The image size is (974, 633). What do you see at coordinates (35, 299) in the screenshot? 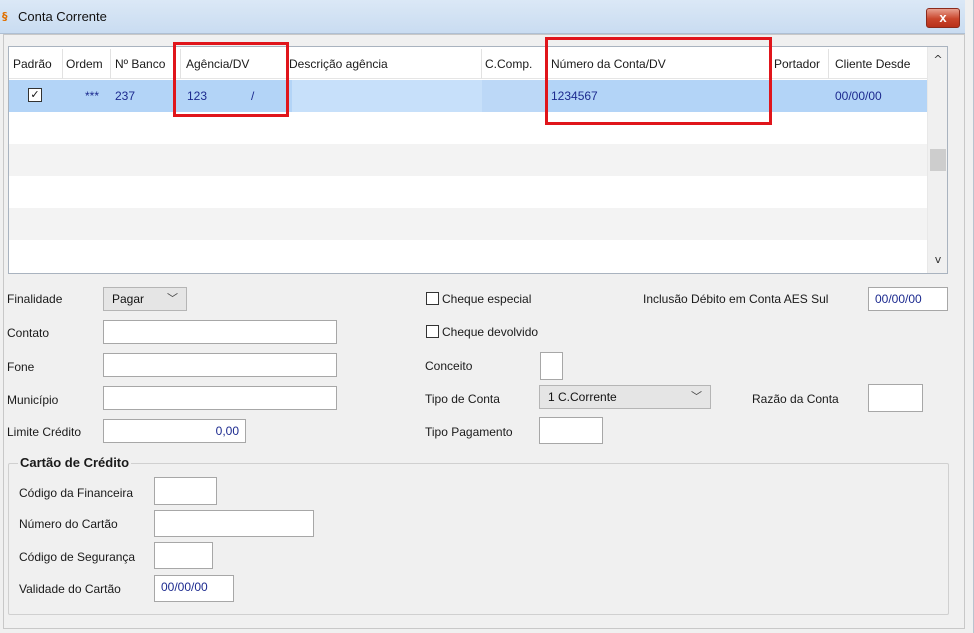
I see `finalidade-label: Finalidade` at bounding box center [35, 299].